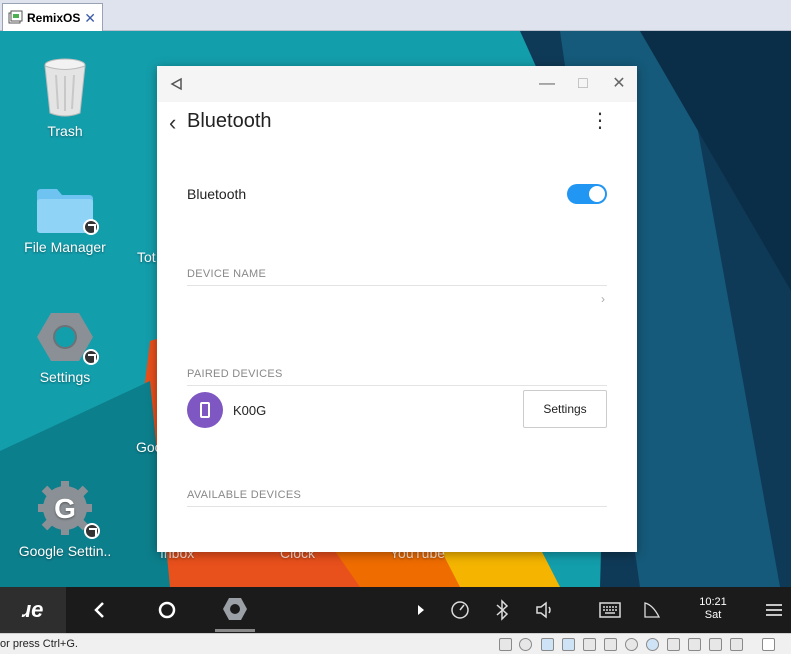 The height and width of the screenshot is (654, 791). What do you see at coordinates (597, 194) in the screenshot?
I see `toggle-knob` at bounding box center [597, 194].